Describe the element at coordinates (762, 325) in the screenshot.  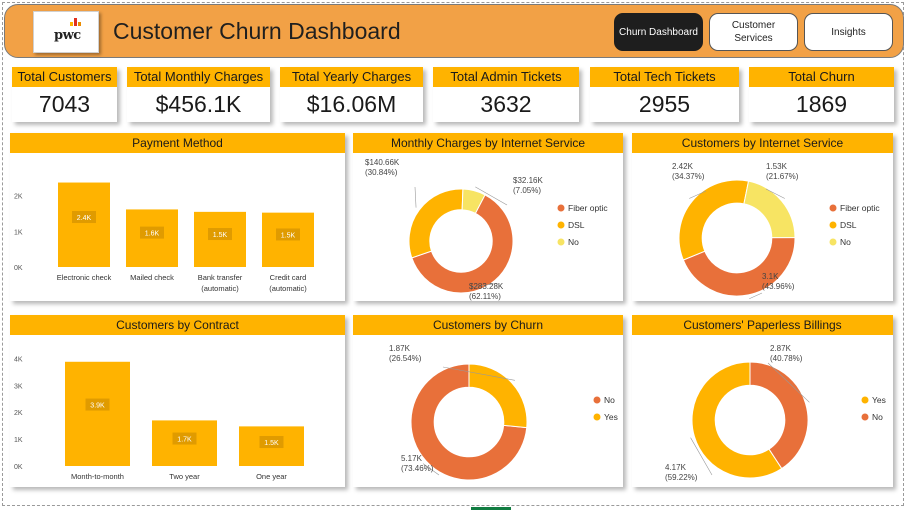
I see `chart-title: Customers' Paperless Billings` at that location.